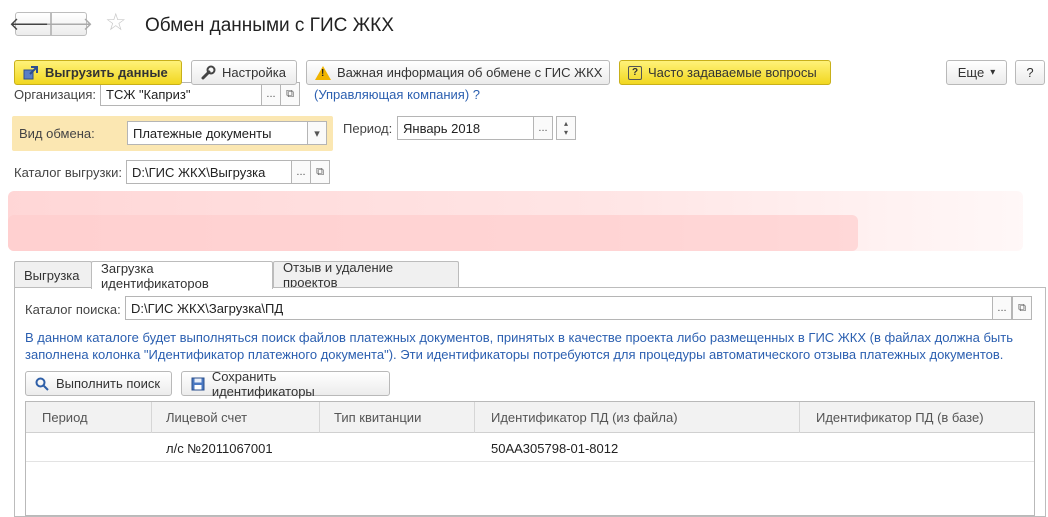 This screenshot has width=1048, height=517. What do you see at coordinates (208, 73) in the screenshot?
I see `wrench-icon` at bounding box center [208, 73].